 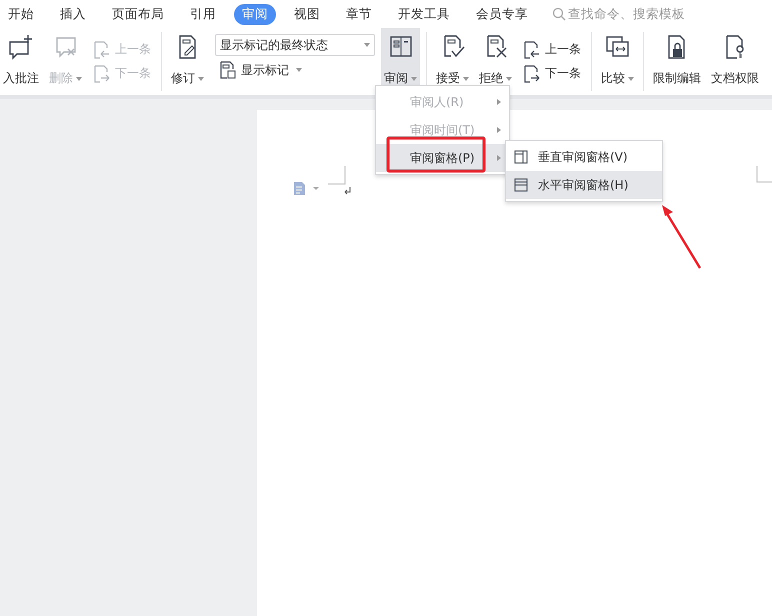 I want to click on menu-tab: 视图, so click(x=307, y=14).